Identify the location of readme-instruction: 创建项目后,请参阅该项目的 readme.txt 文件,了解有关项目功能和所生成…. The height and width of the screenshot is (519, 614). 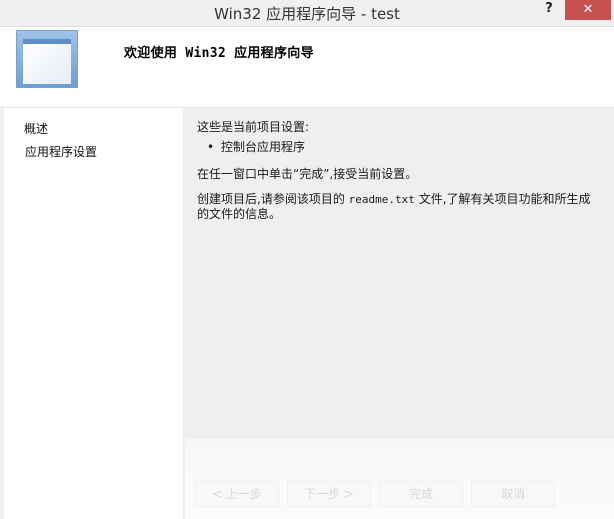
(399, 207).